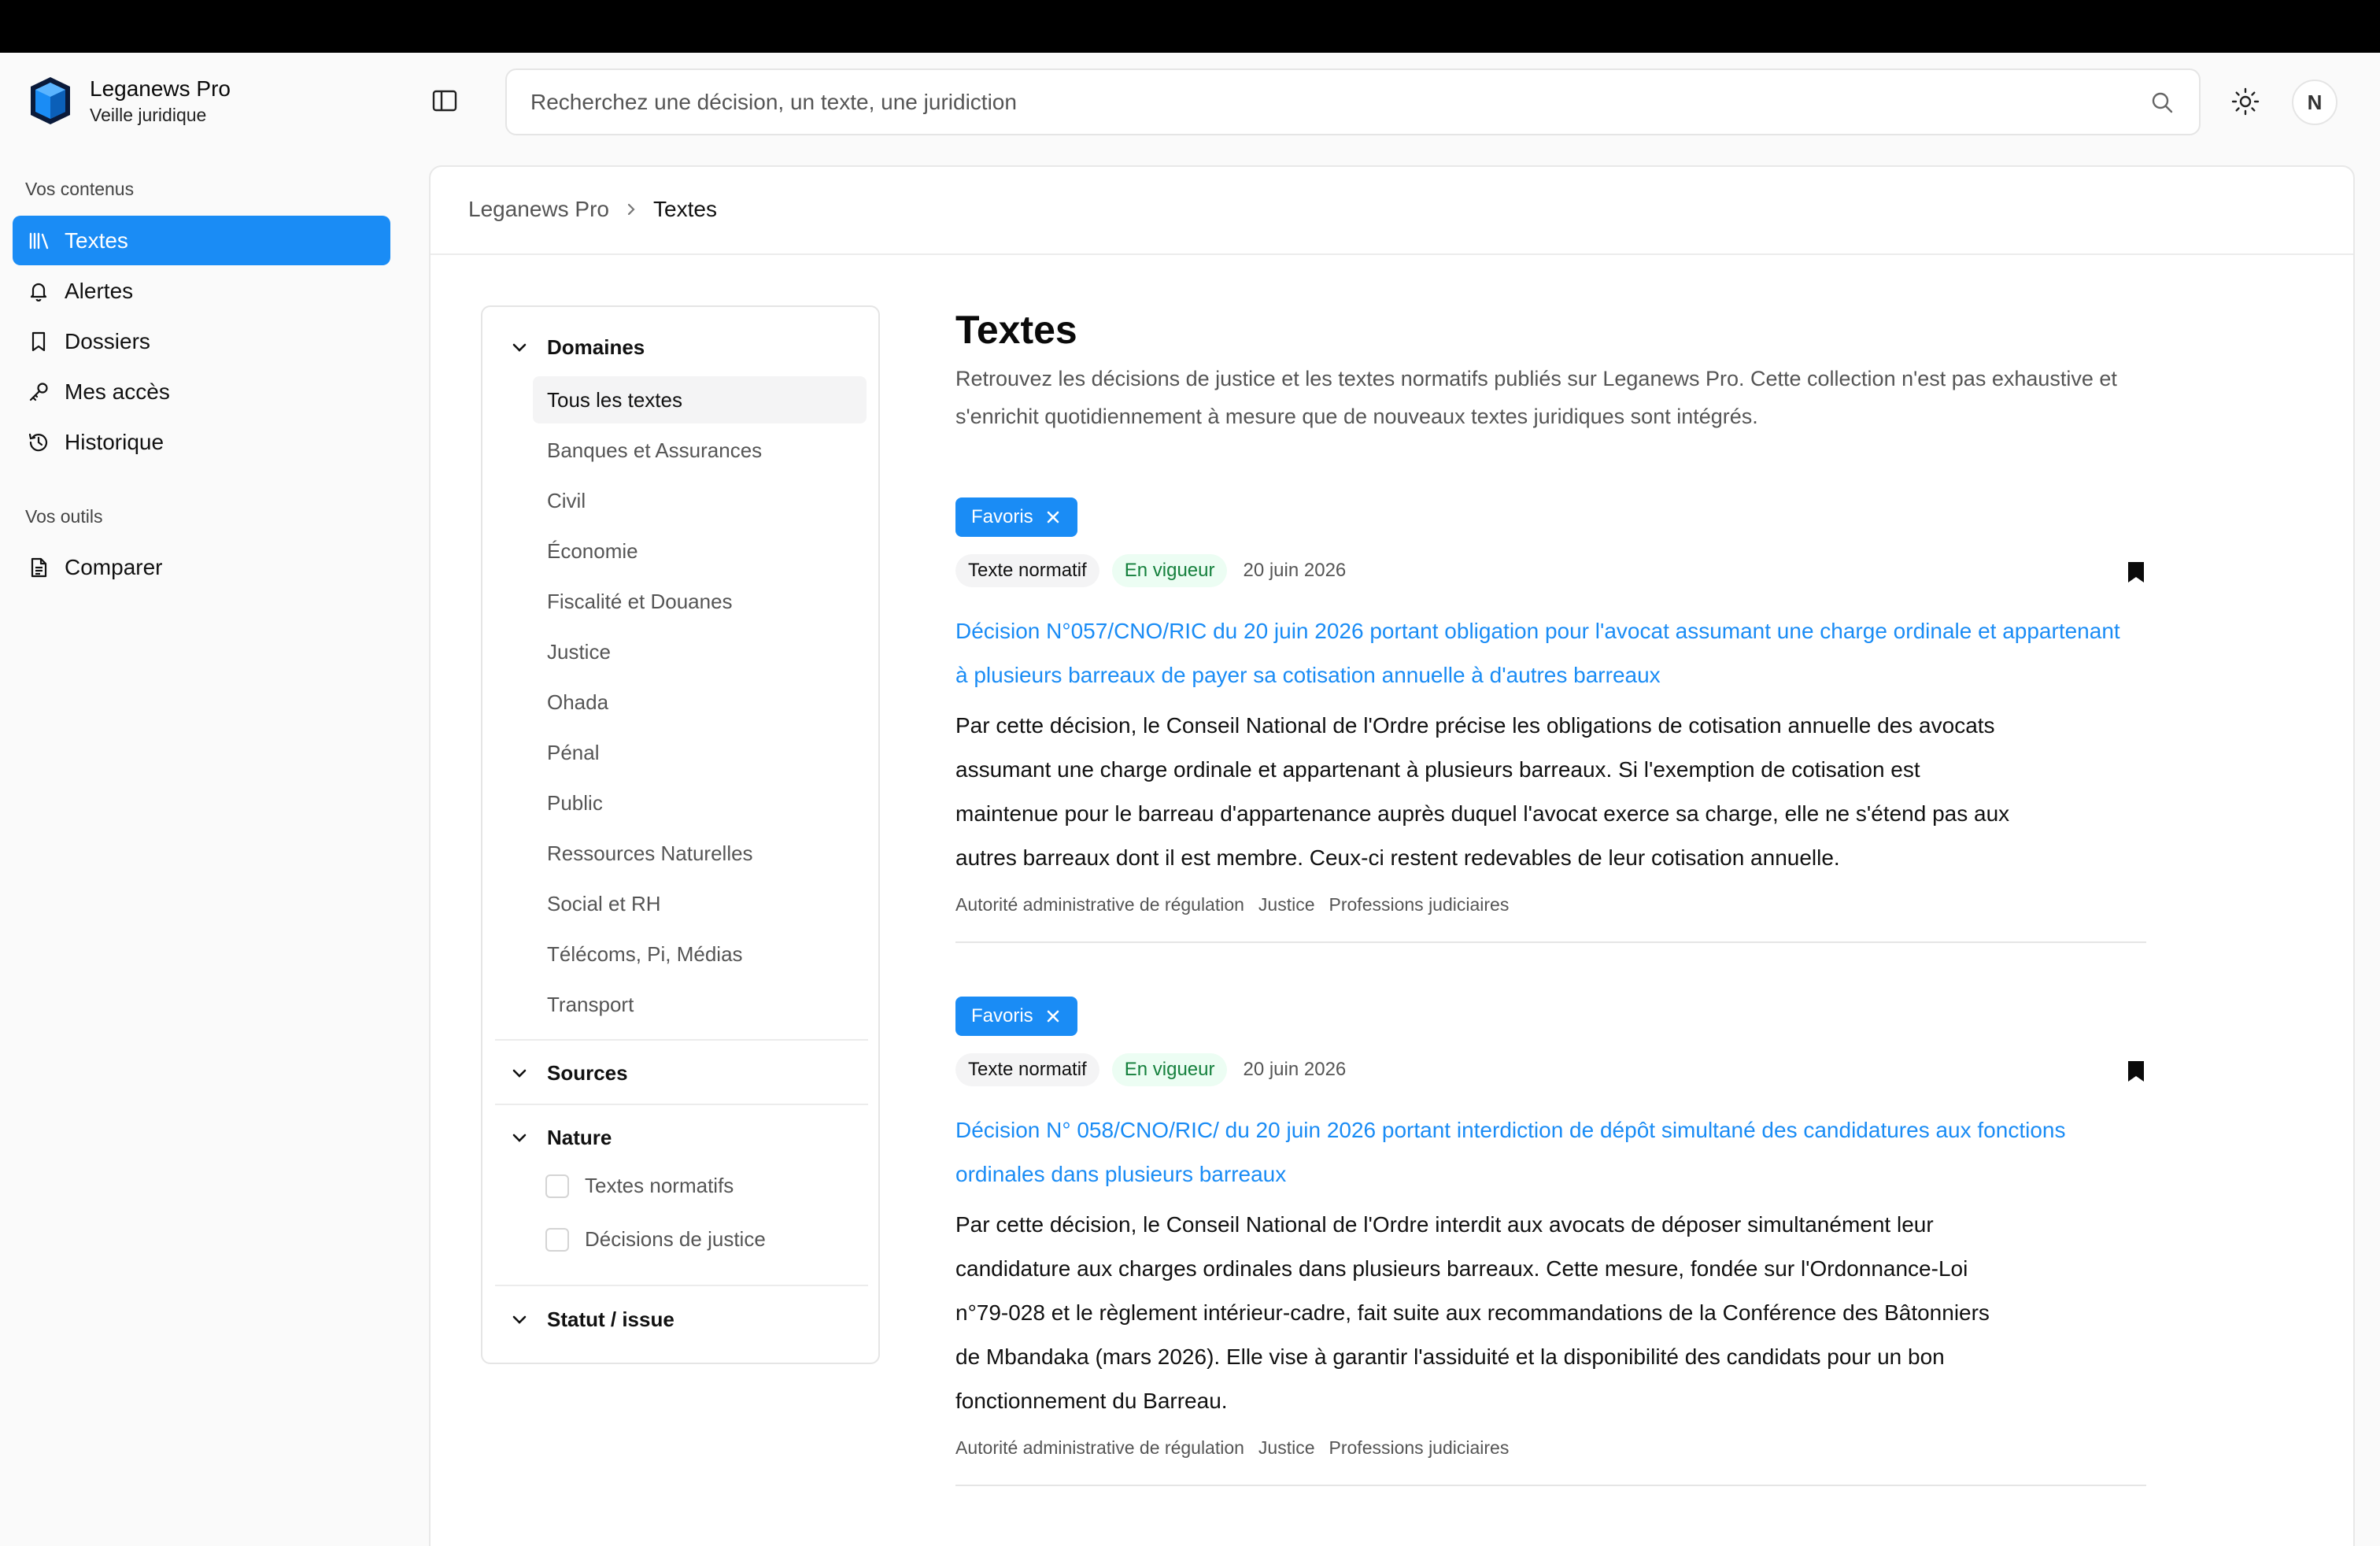 This screenshot has height=1546, width=2380. I want to click on domain-item-penal: Pénal, so click(700, 753).